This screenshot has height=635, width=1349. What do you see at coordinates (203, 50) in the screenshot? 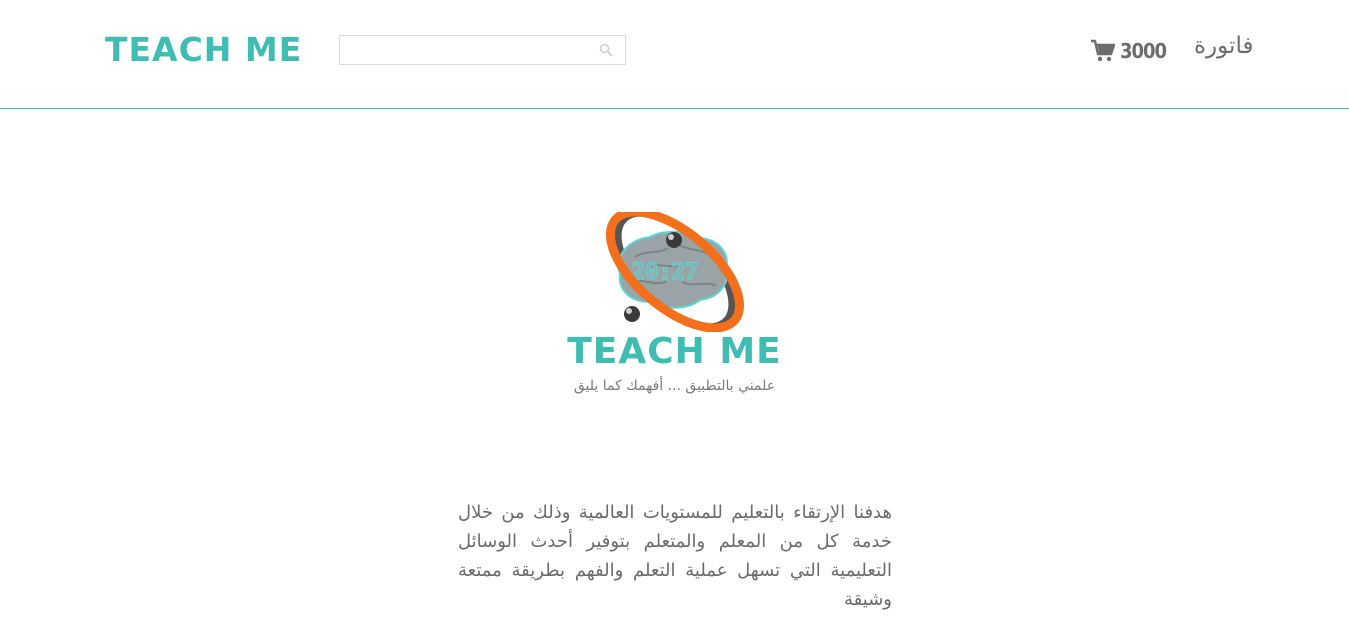
I see `header-logo: TEACH ME` at bounding box center [203, 50].